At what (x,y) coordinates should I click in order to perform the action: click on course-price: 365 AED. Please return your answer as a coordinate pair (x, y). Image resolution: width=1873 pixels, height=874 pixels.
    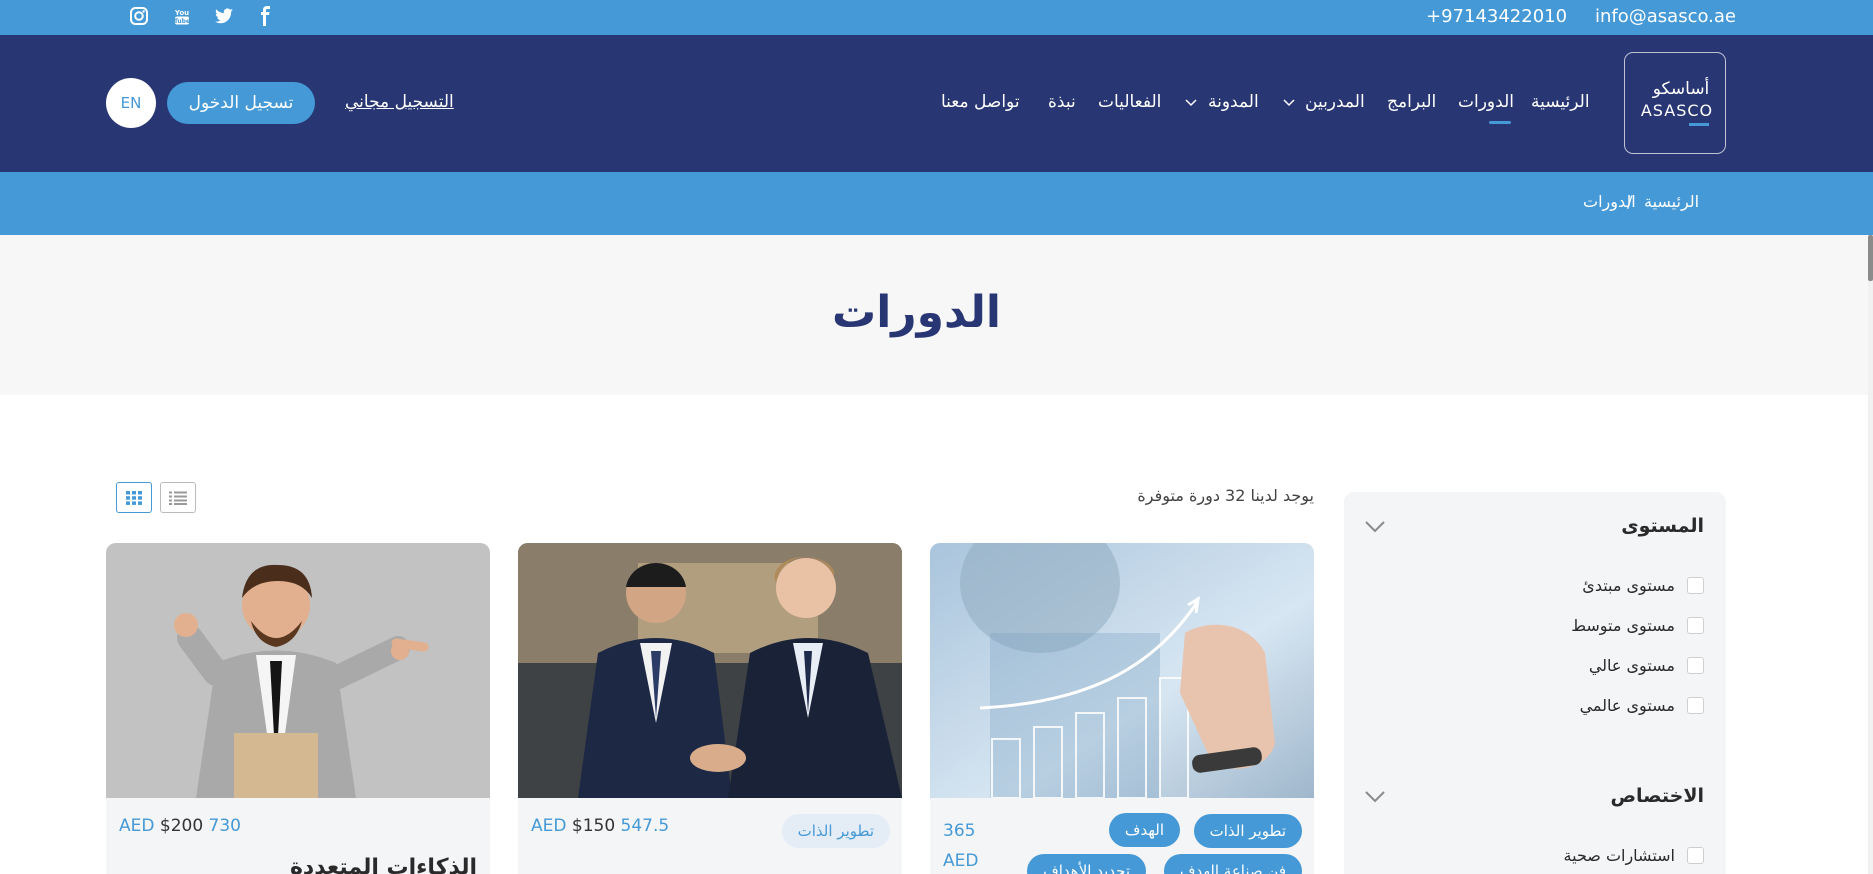
    Looking at the image, I should click on (961, 846).